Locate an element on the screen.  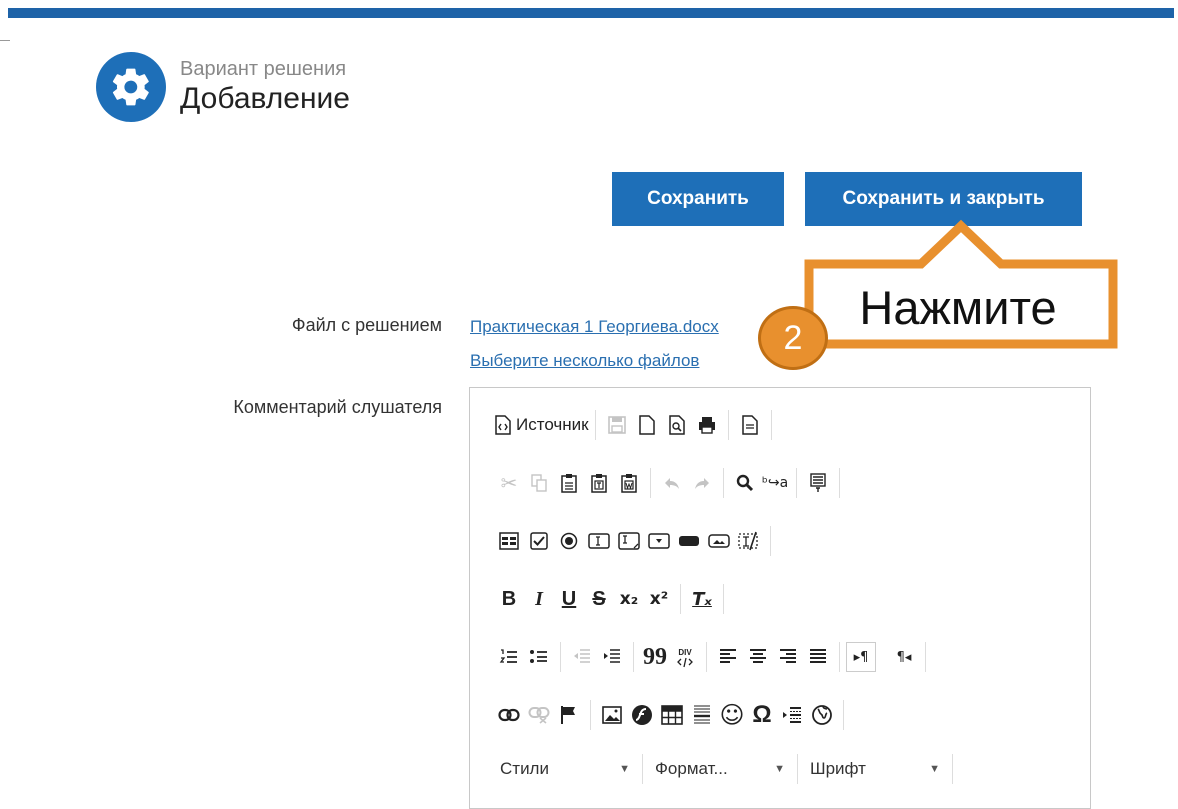
superscript-icon: x² is located at coordinates (659, 599).